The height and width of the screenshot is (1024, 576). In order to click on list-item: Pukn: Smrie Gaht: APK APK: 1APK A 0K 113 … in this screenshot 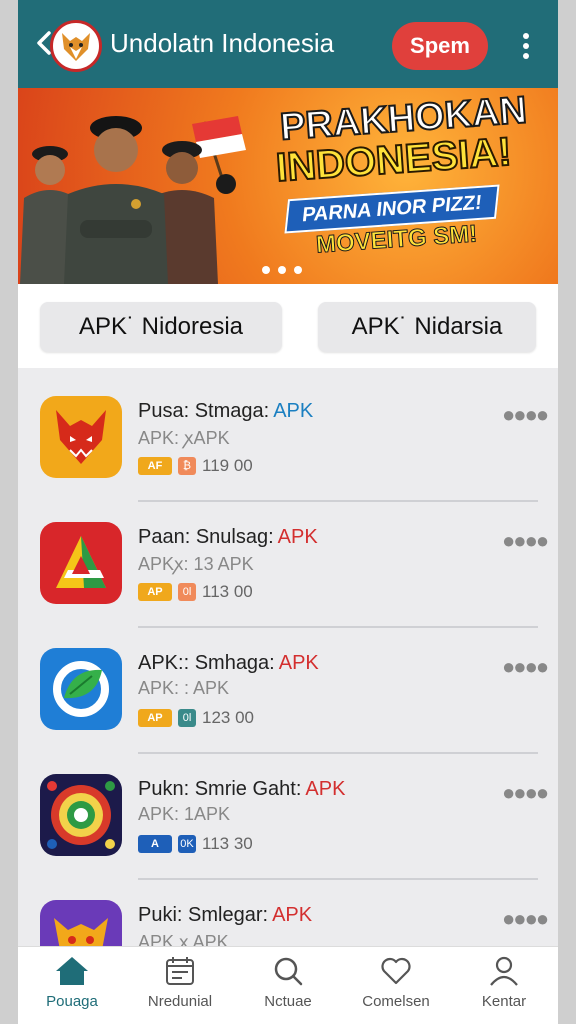, I will do `click(288, 817)`.